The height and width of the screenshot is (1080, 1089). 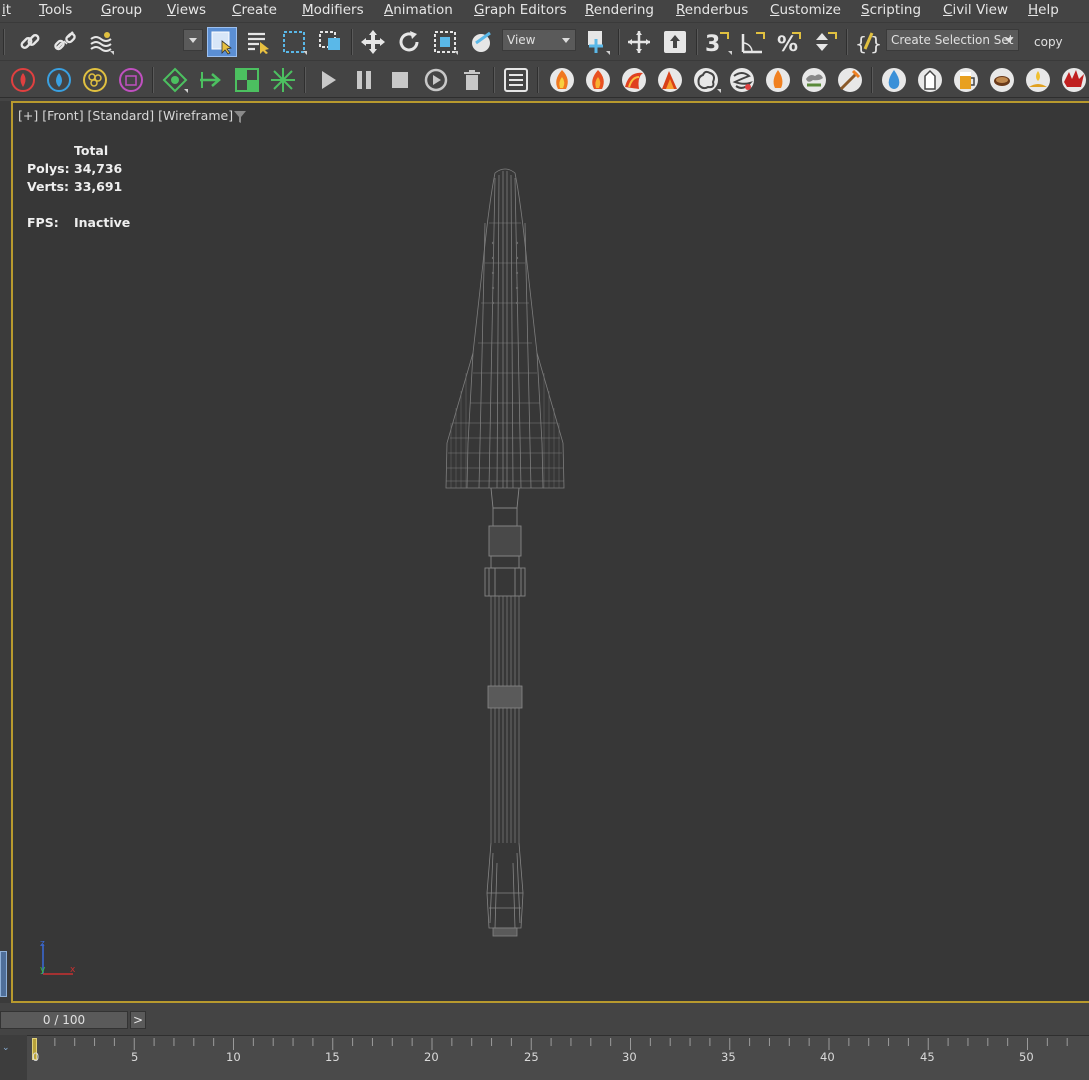 What do you see at coordinates (240, 117) in the screenshot?
I see `filter-icon` at bounding box center [240, 117].